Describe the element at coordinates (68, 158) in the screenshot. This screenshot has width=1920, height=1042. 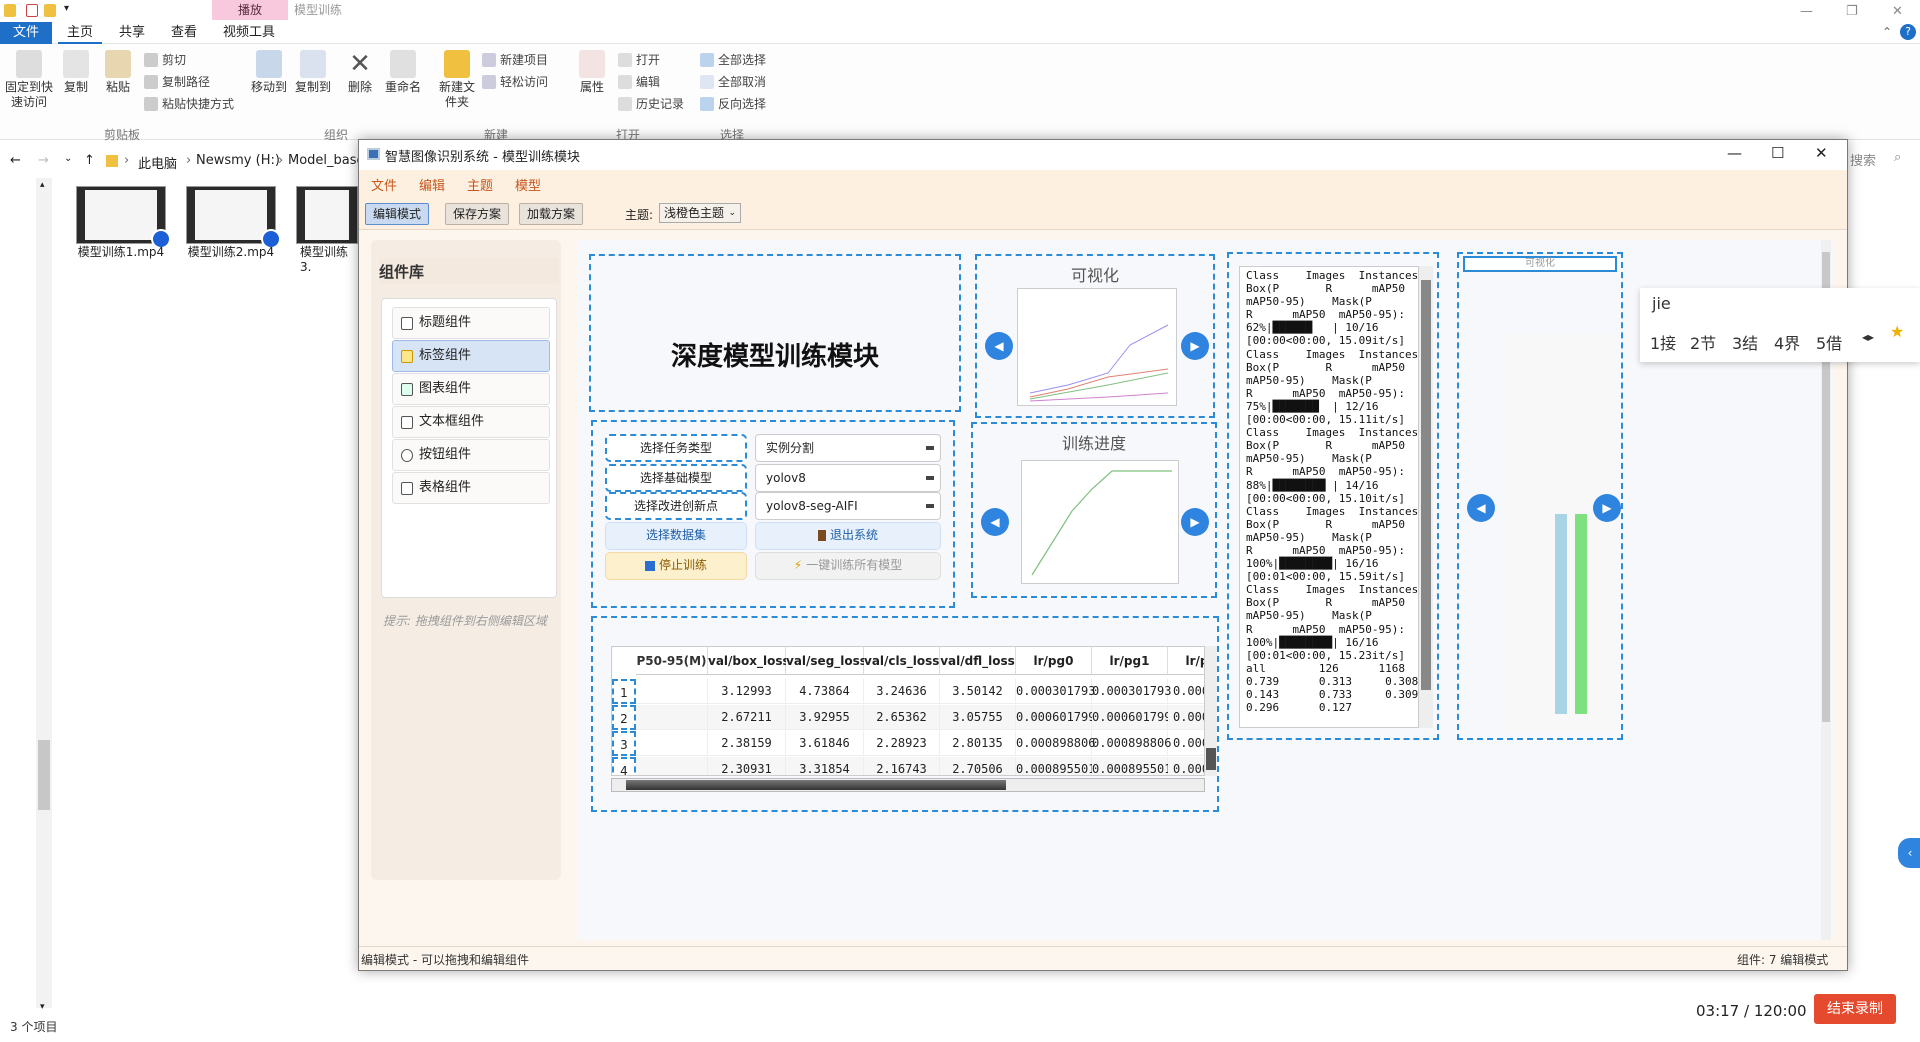
I see `recent-dropdown-icon: ⌄` at that location.